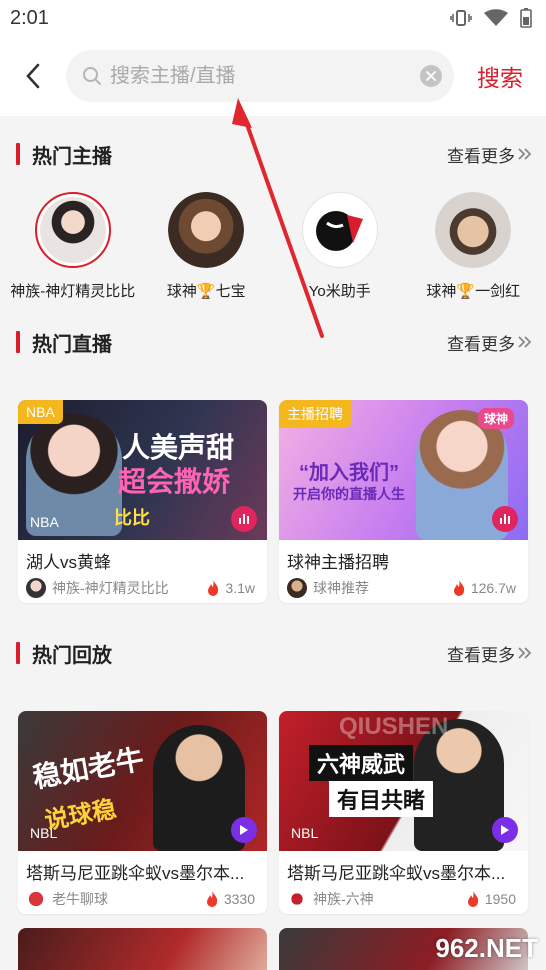  I want to click on status-time: 2:01, so click(29, 17).